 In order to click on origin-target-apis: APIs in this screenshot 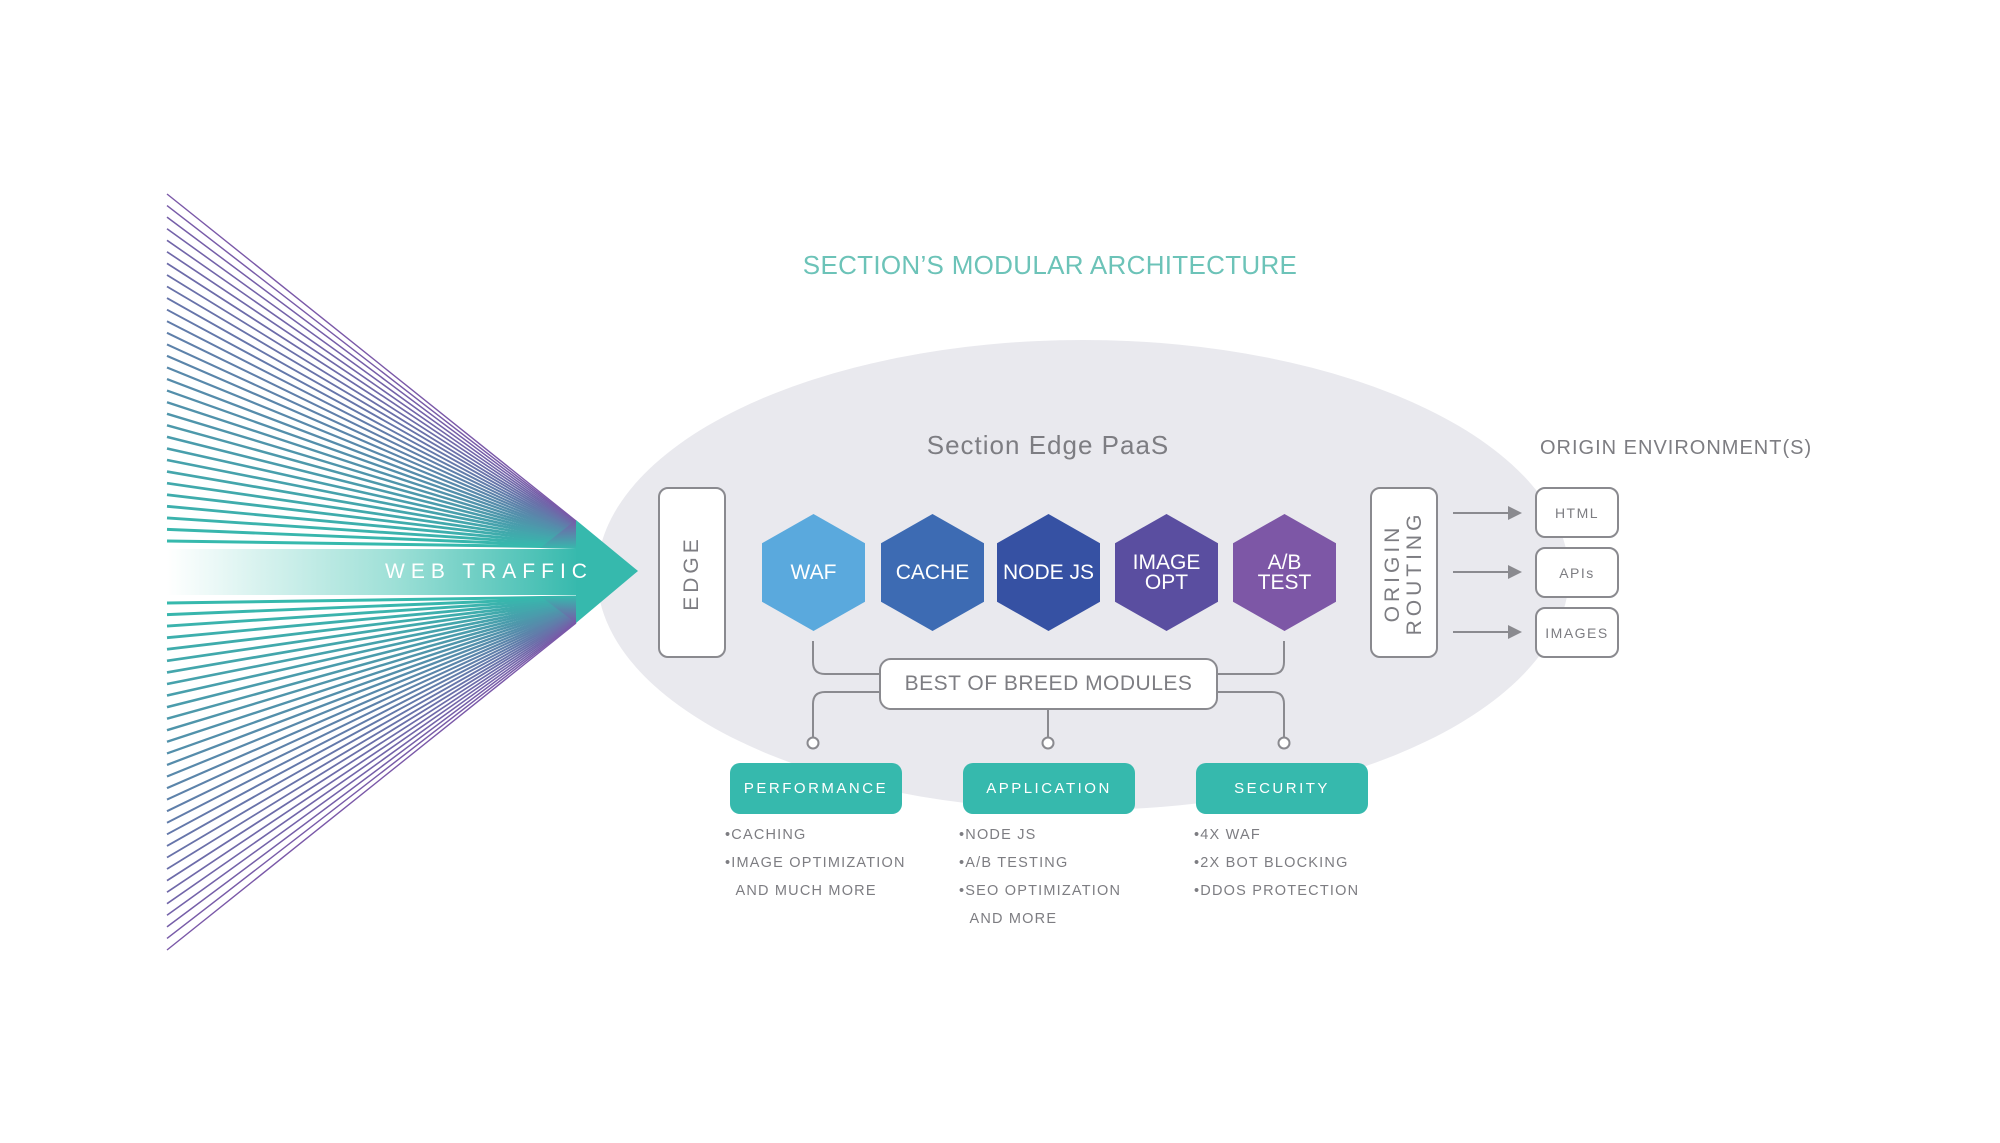, I will do `click(1577, 572)`.